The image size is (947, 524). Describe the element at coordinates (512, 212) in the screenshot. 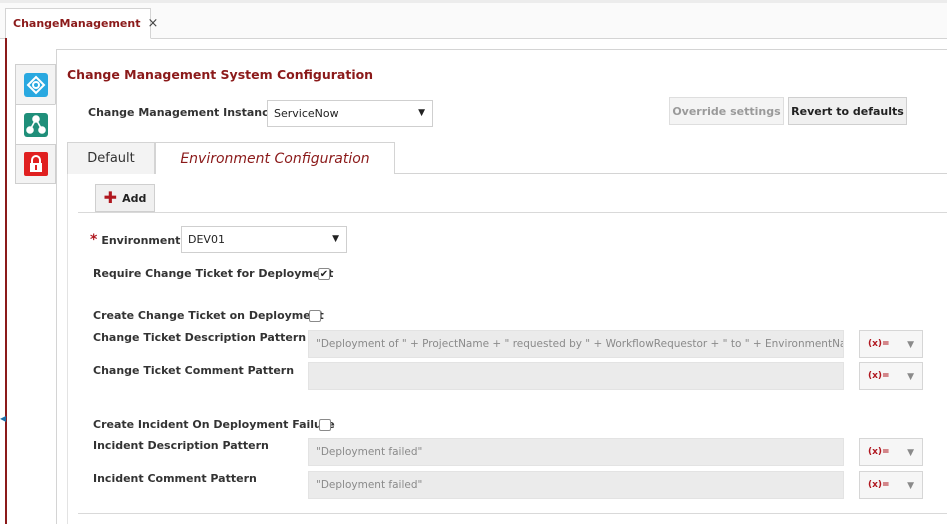

I see `toolbar-divider` at that location.